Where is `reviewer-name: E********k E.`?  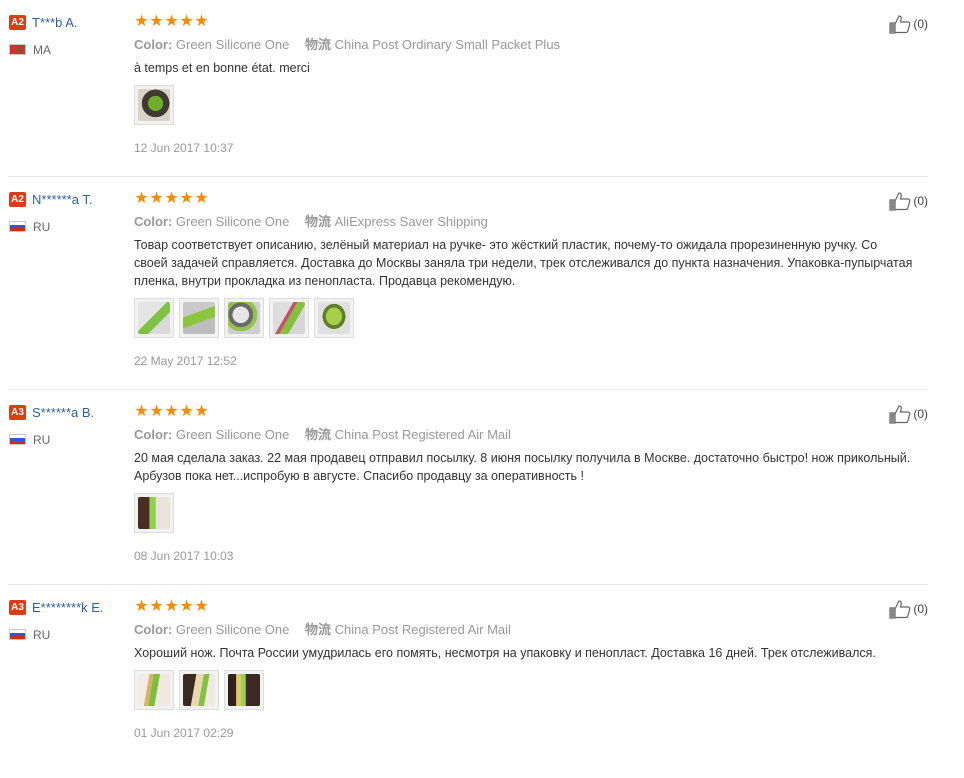
reviewer-name: E********k E. is located at coordinates (68, 607).